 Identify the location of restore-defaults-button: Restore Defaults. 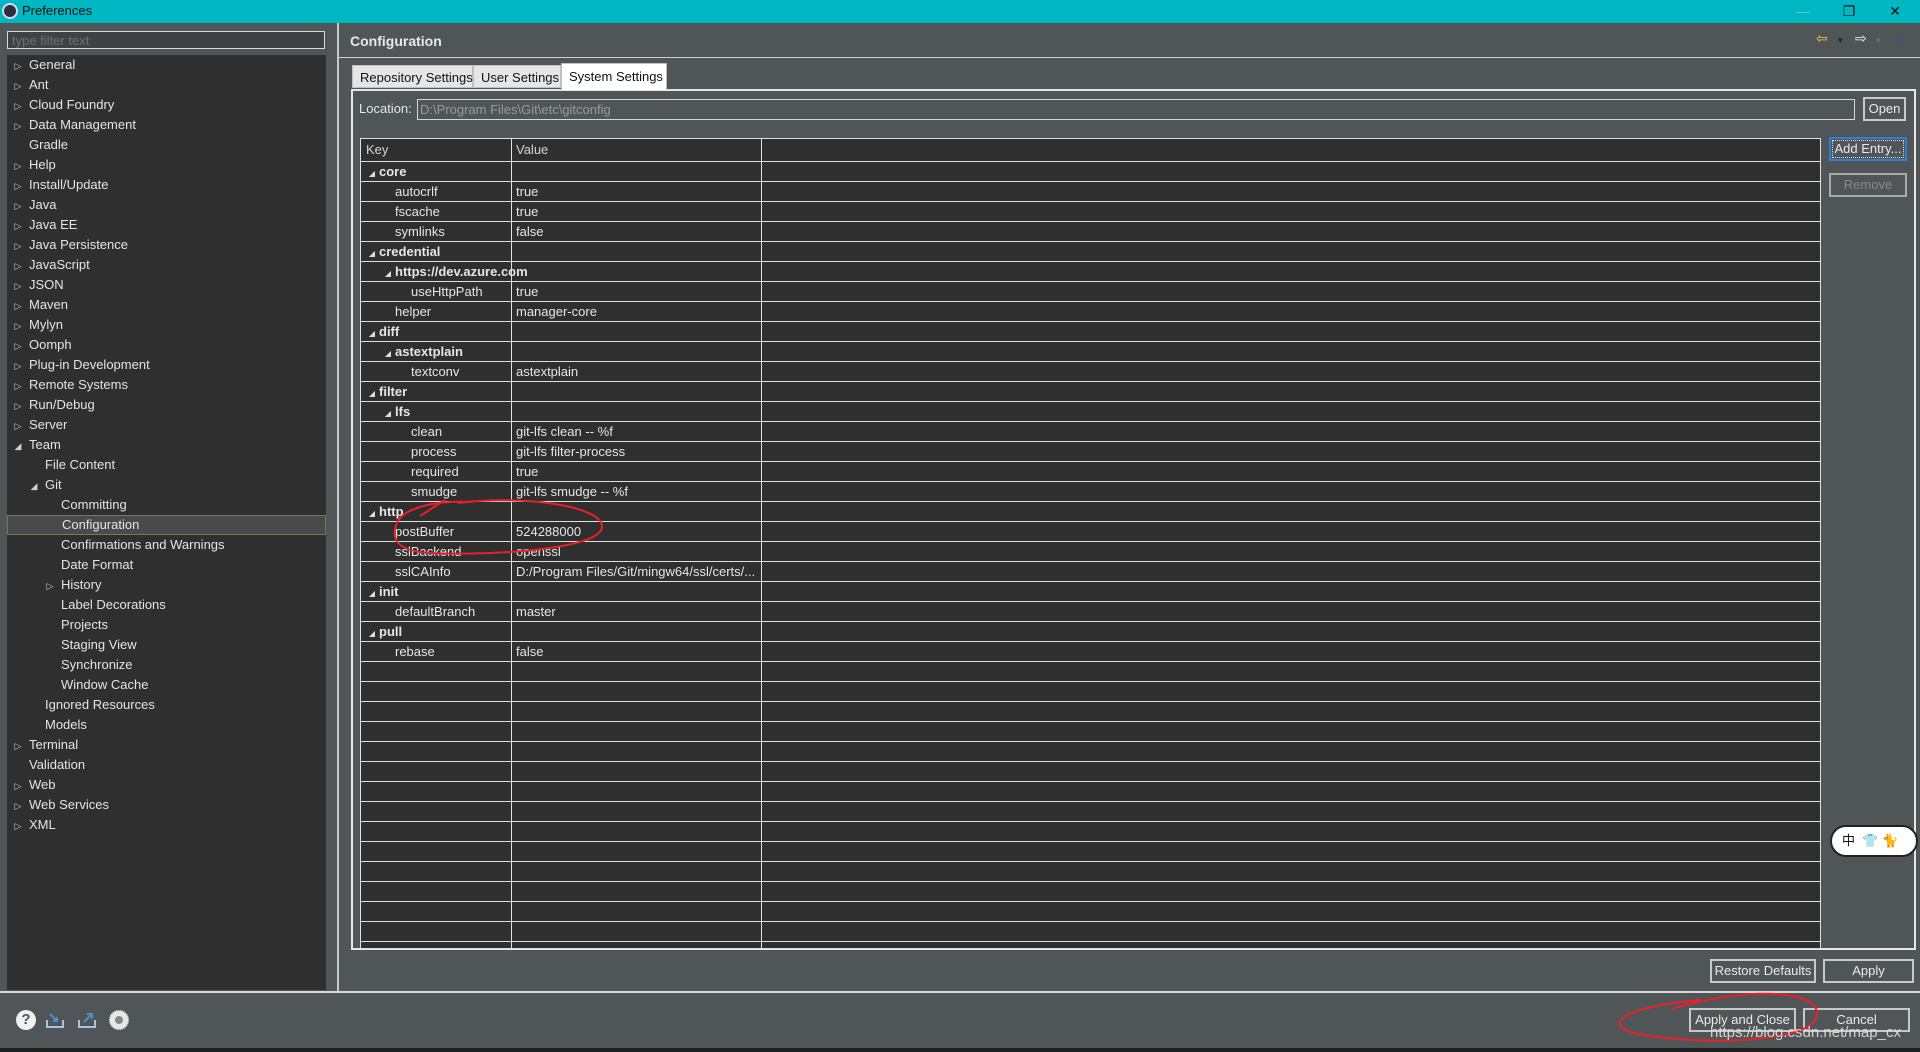
(1763, 971).